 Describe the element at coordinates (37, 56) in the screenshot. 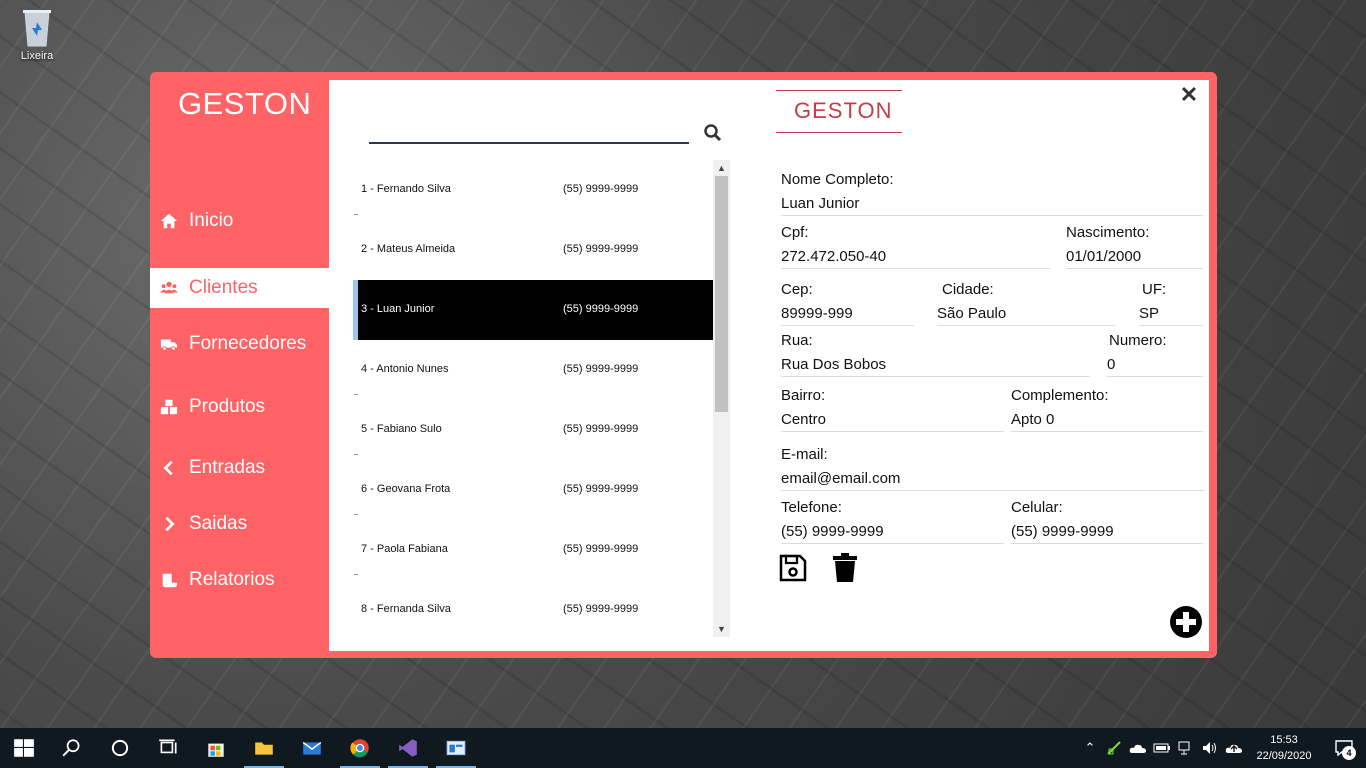

I see `recycle-bin-label: Lixeira` at that location.